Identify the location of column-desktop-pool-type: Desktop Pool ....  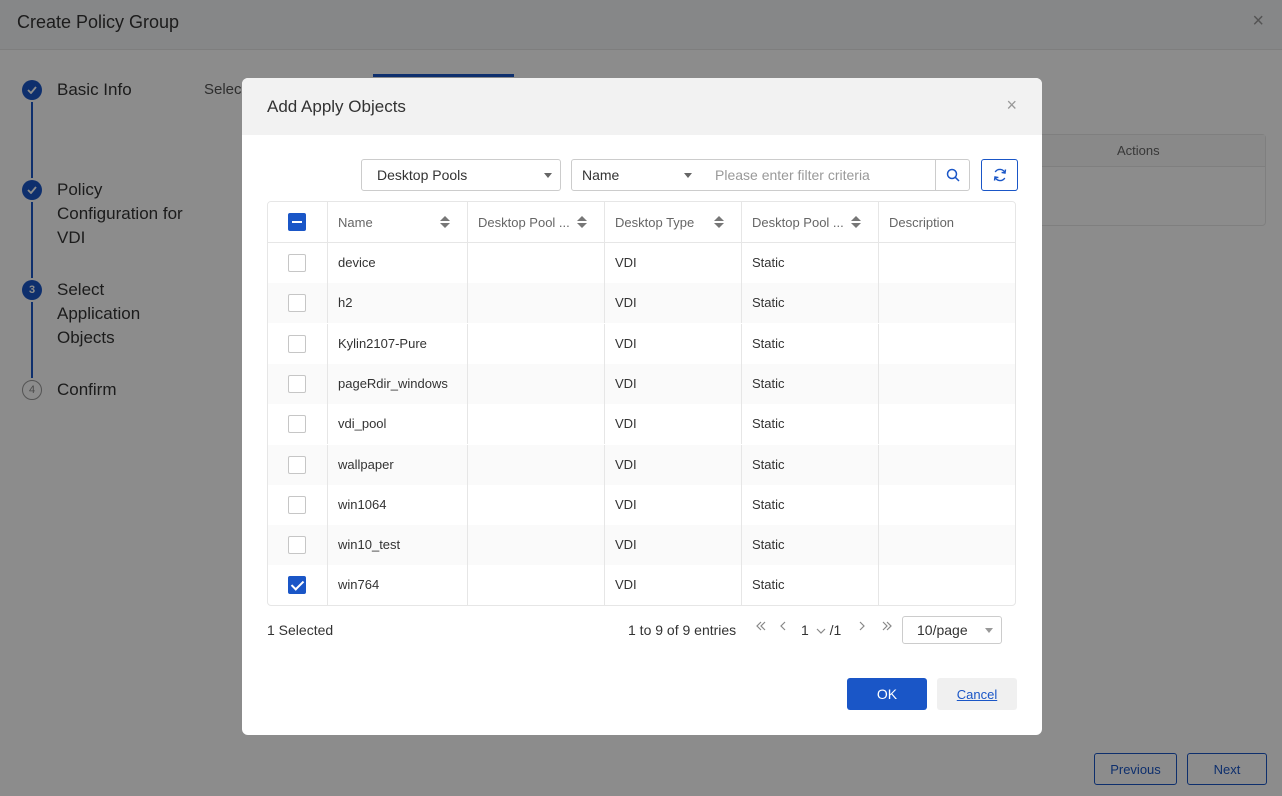
(810, 222).